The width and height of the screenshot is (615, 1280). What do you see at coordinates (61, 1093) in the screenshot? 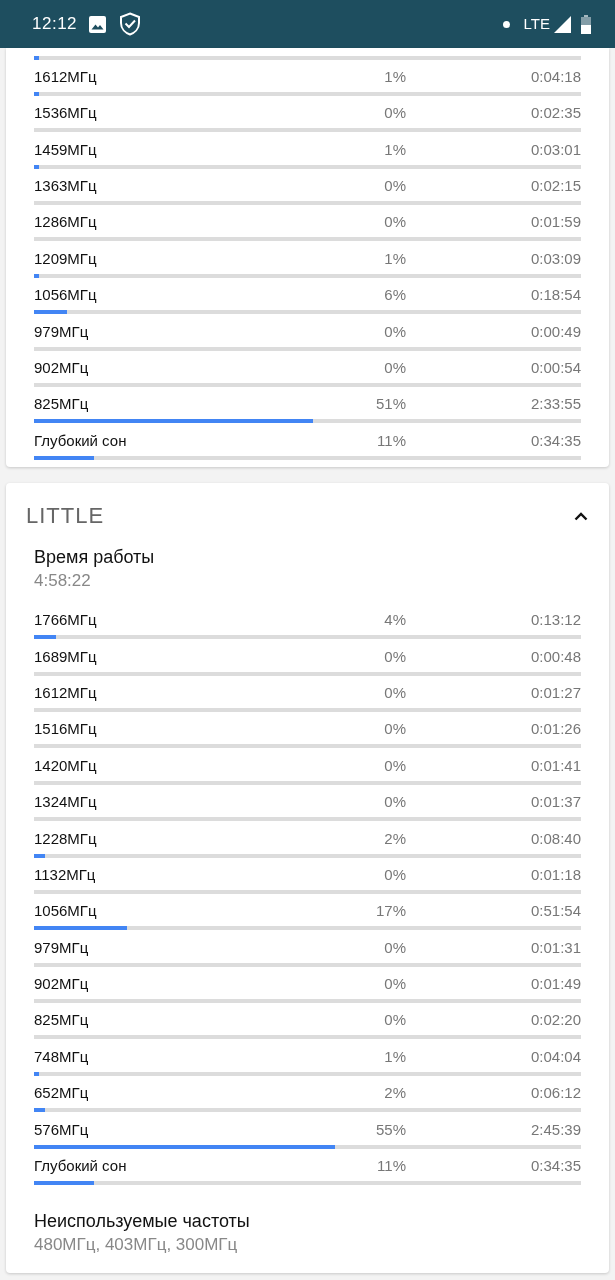
I see `frequency-label: 652МГц` at bounding box center [61, 1093].